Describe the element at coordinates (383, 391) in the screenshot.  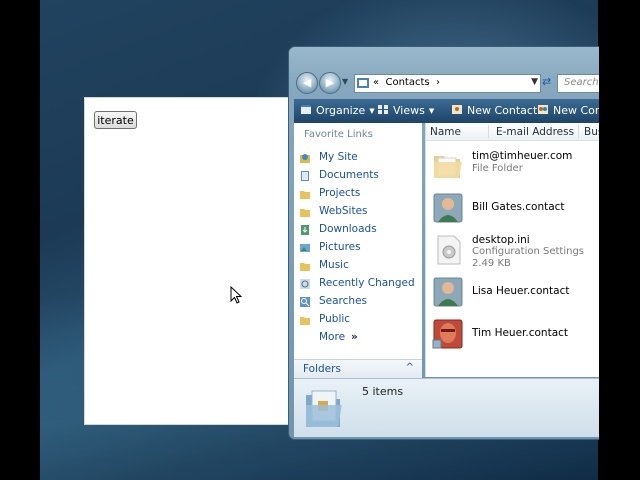
I see `item-count: 5 items` at that location.